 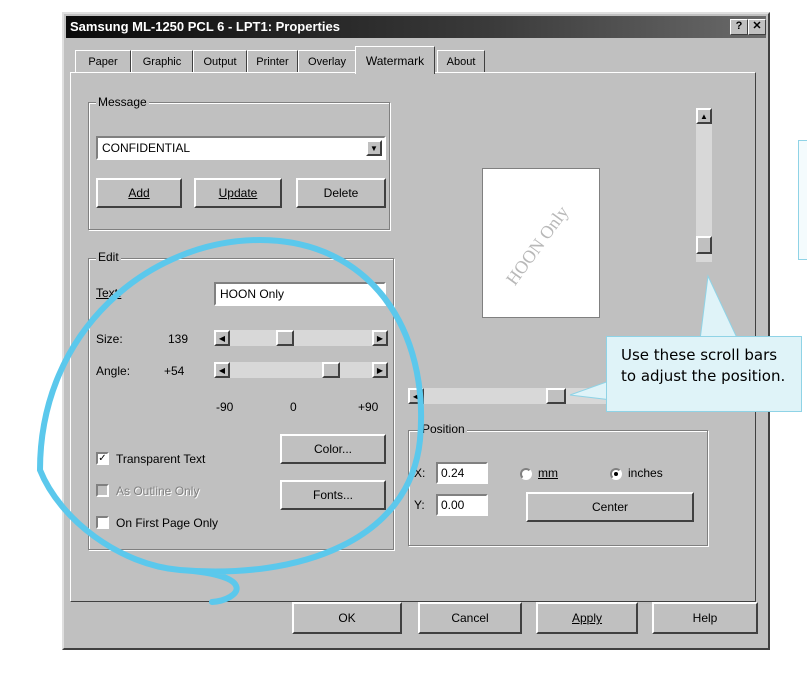 I want to click on callout-pointer-up, so click(x=719, y=307).